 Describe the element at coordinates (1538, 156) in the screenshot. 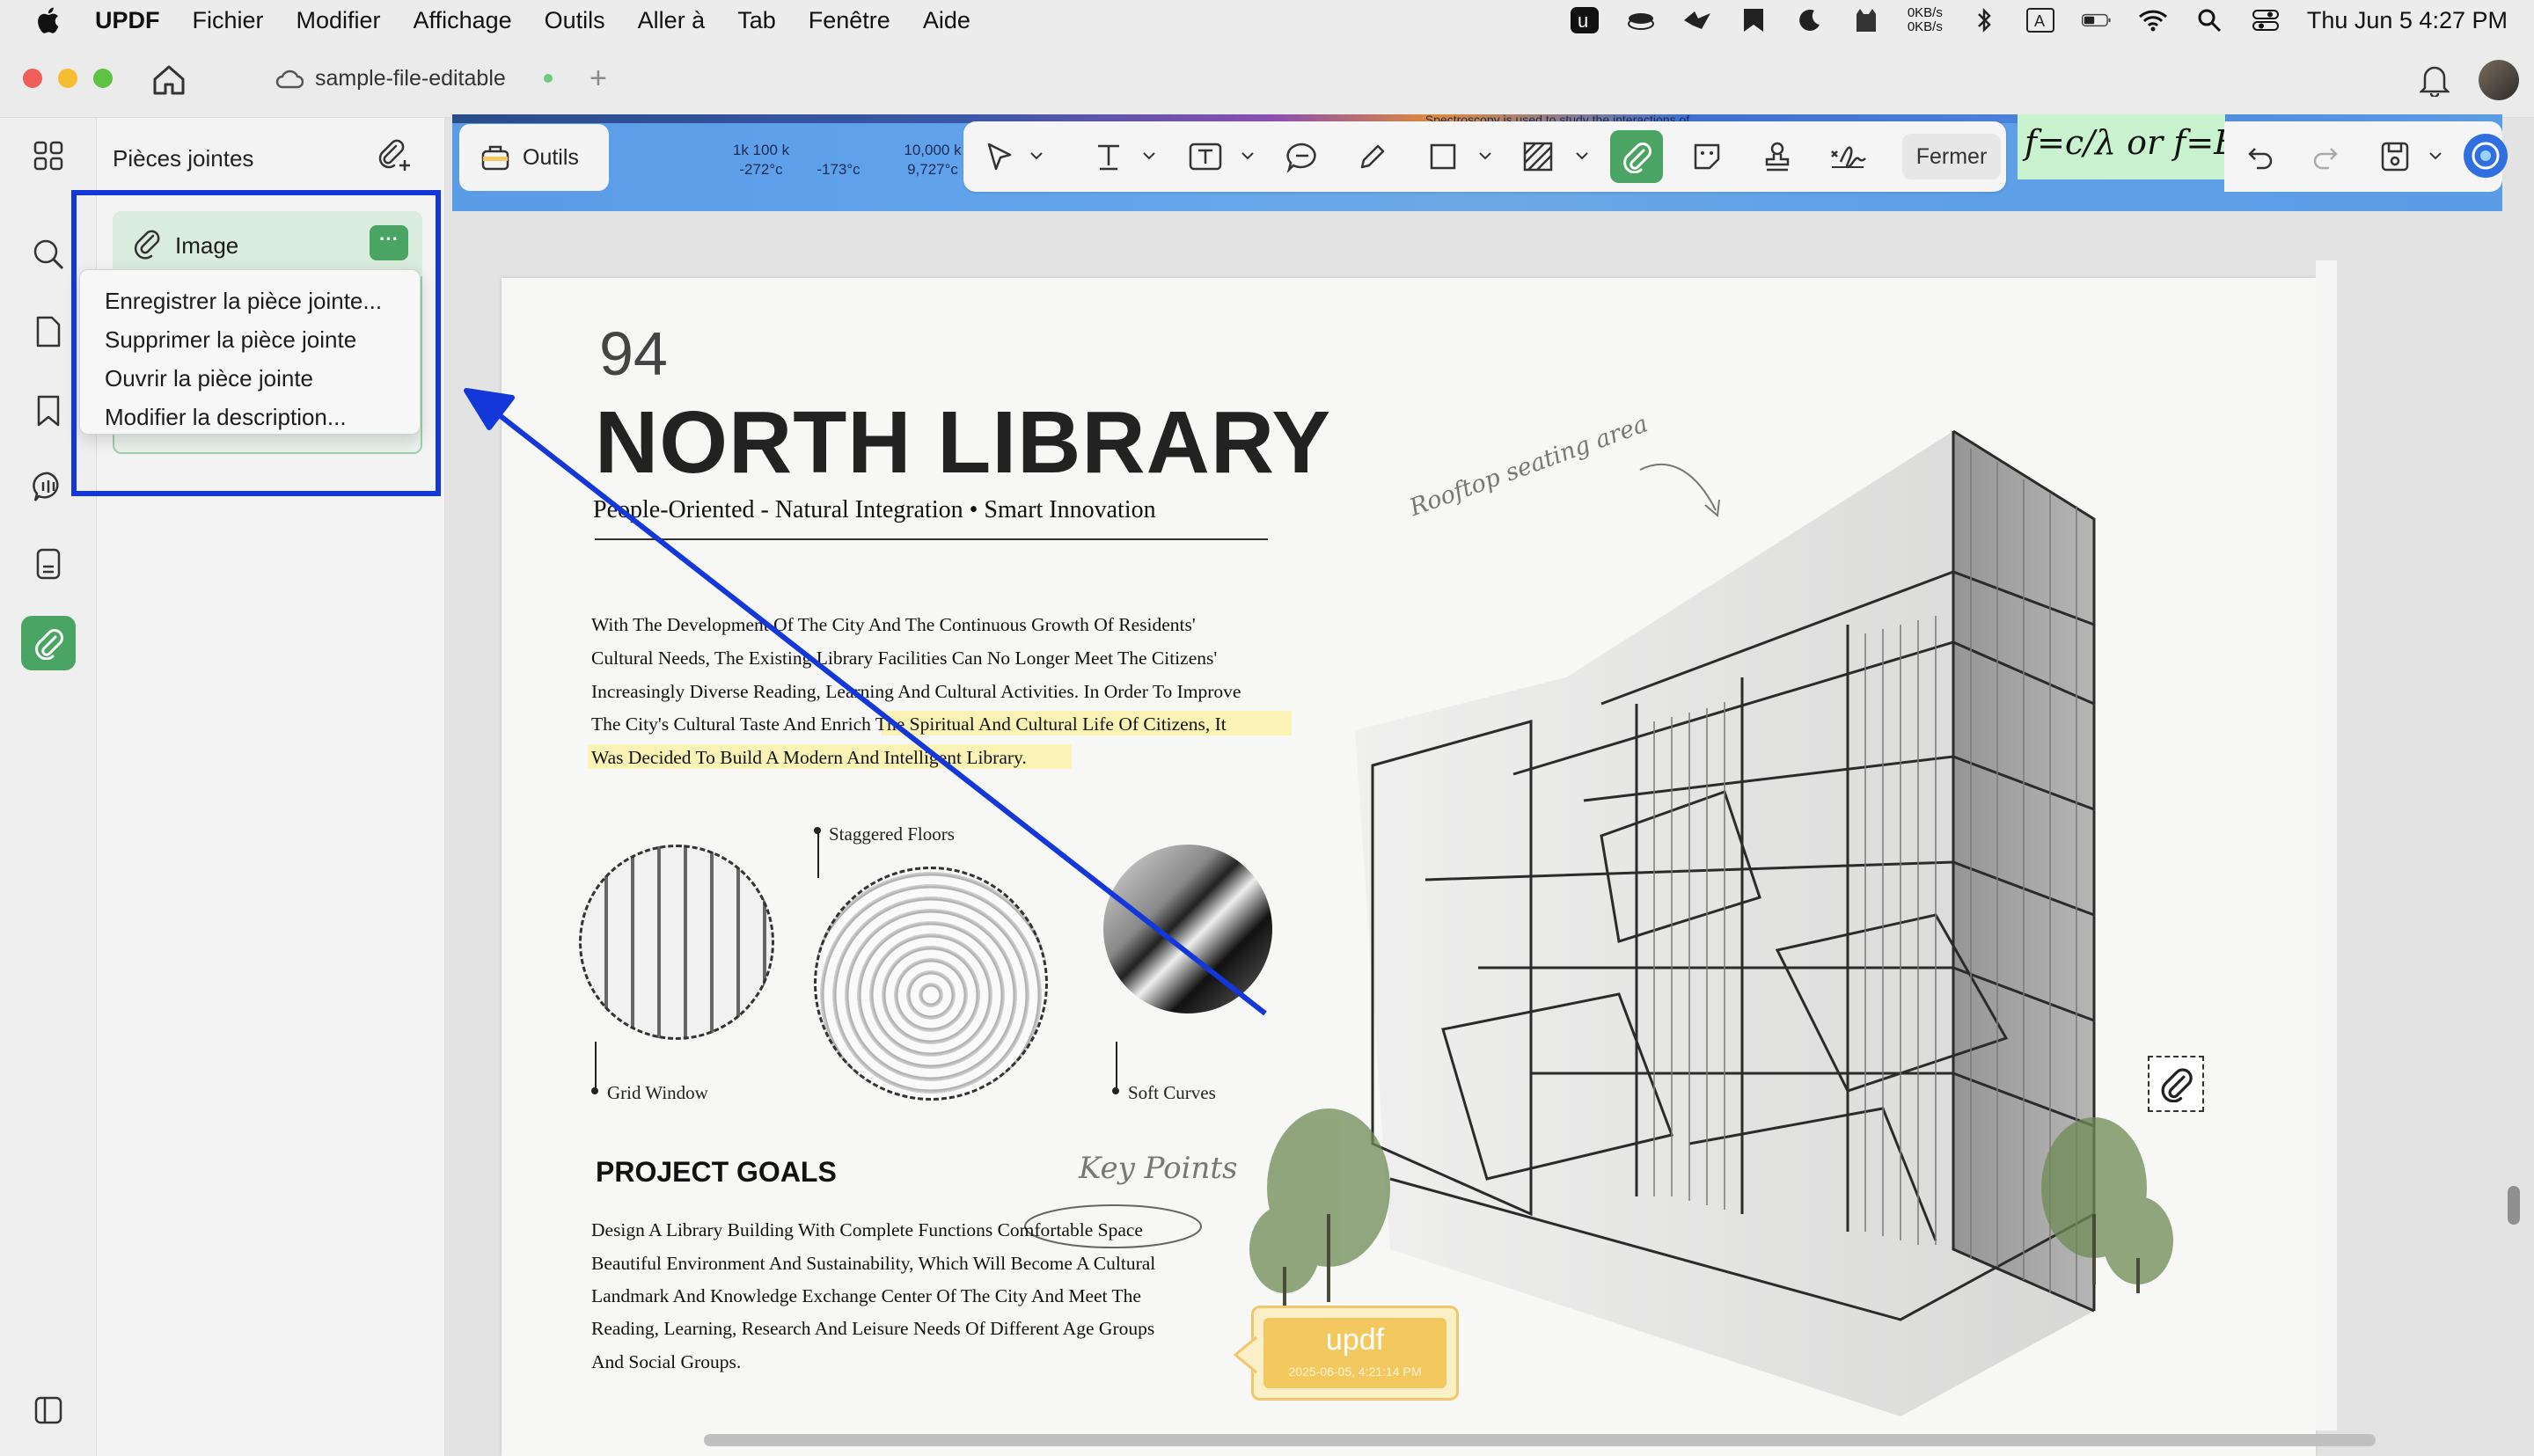

I see `tool-area` at that location.